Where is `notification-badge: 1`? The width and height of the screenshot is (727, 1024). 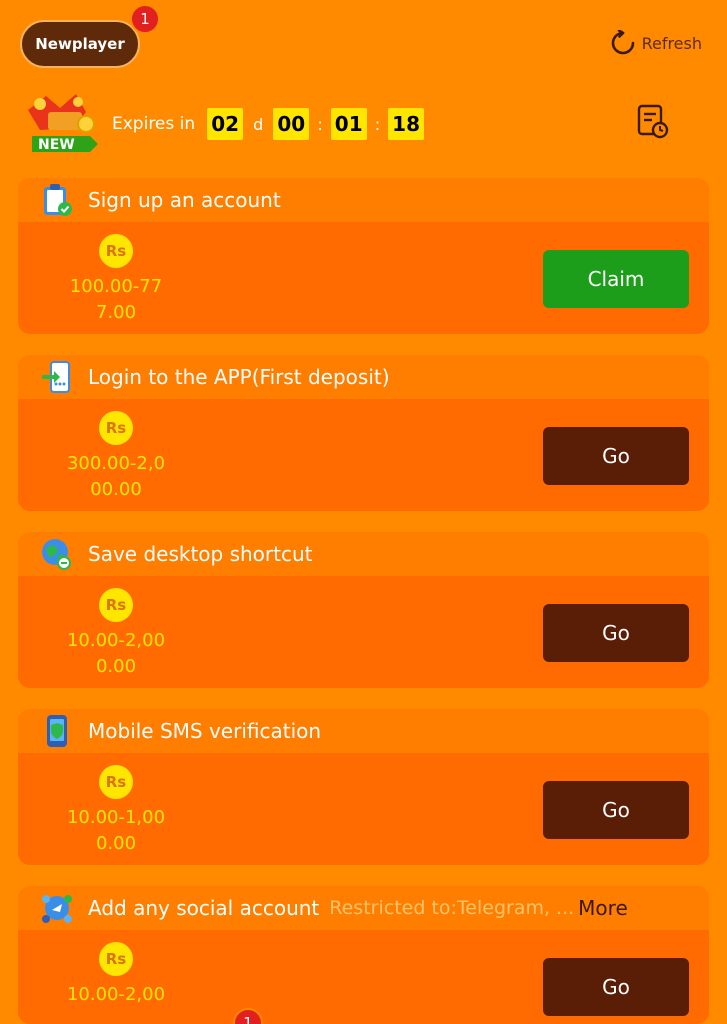
notification-badge: 1 is located at coordinates (145, 19).